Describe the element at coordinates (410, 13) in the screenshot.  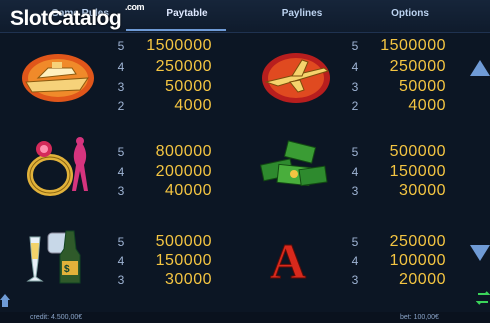
I see `tab-options: Options` at that location.